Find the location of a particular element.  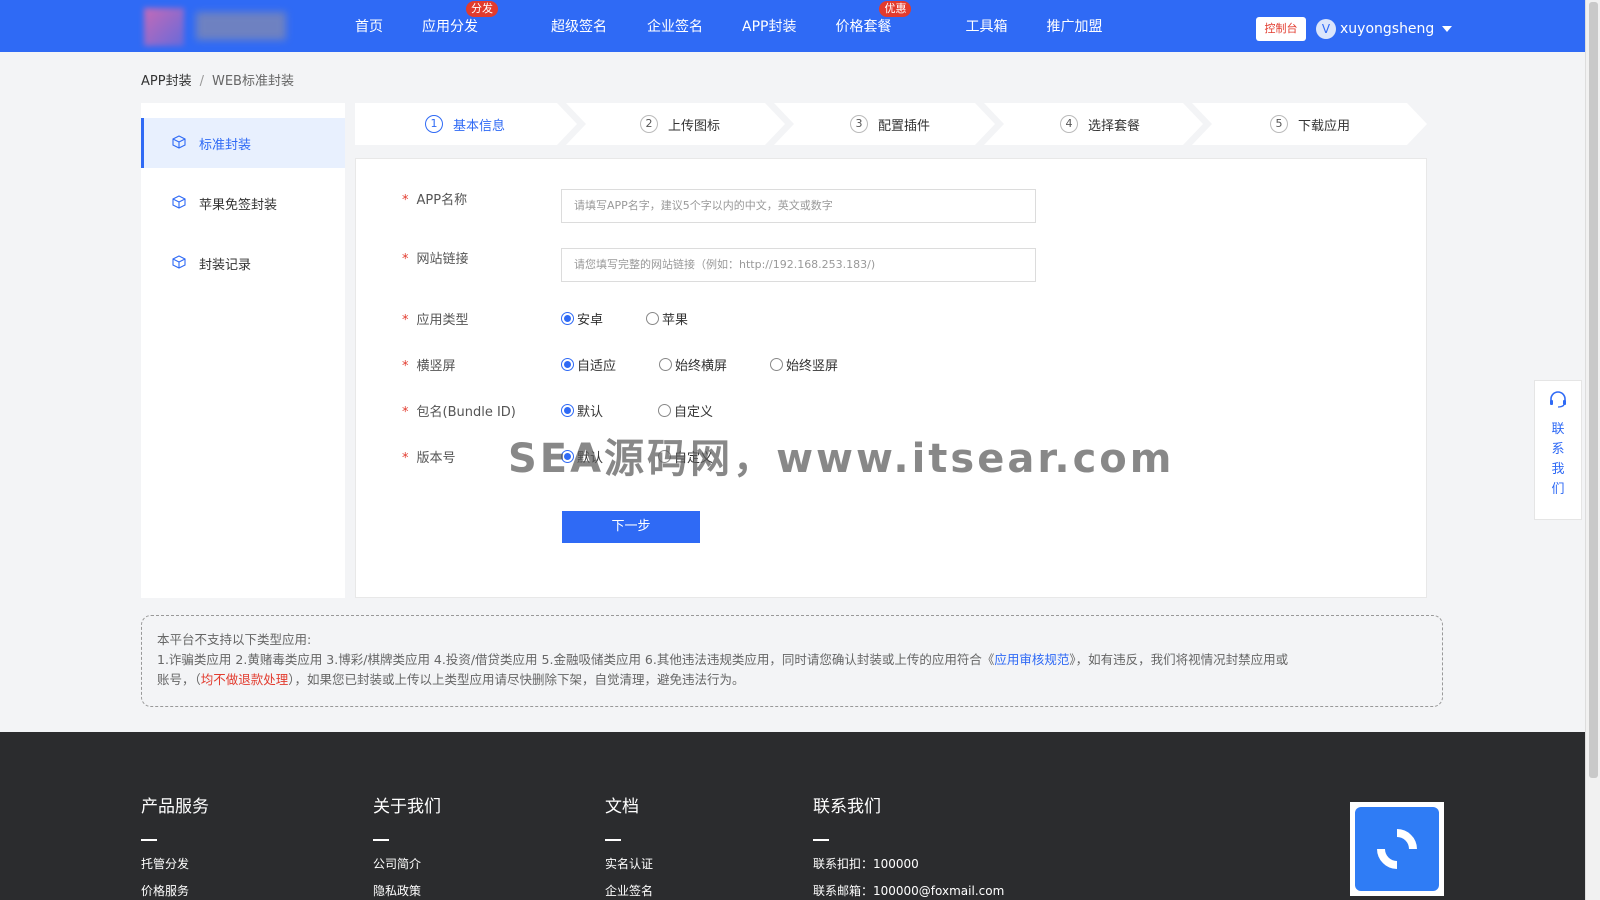

footer-contact-qq: 联系扣扣：100000 is located at coordinates (866, 864).